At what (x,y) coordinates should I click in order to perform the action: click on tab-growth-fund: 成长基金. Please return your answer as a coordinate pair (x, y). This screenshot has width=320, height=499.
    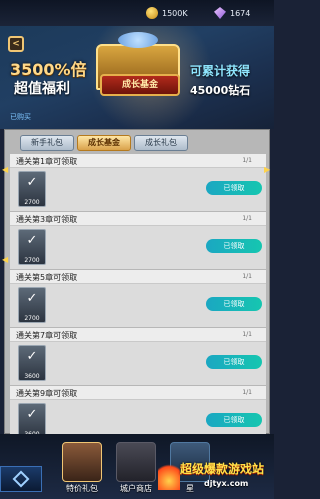
    Looking at the image, I should click on (104, 143).